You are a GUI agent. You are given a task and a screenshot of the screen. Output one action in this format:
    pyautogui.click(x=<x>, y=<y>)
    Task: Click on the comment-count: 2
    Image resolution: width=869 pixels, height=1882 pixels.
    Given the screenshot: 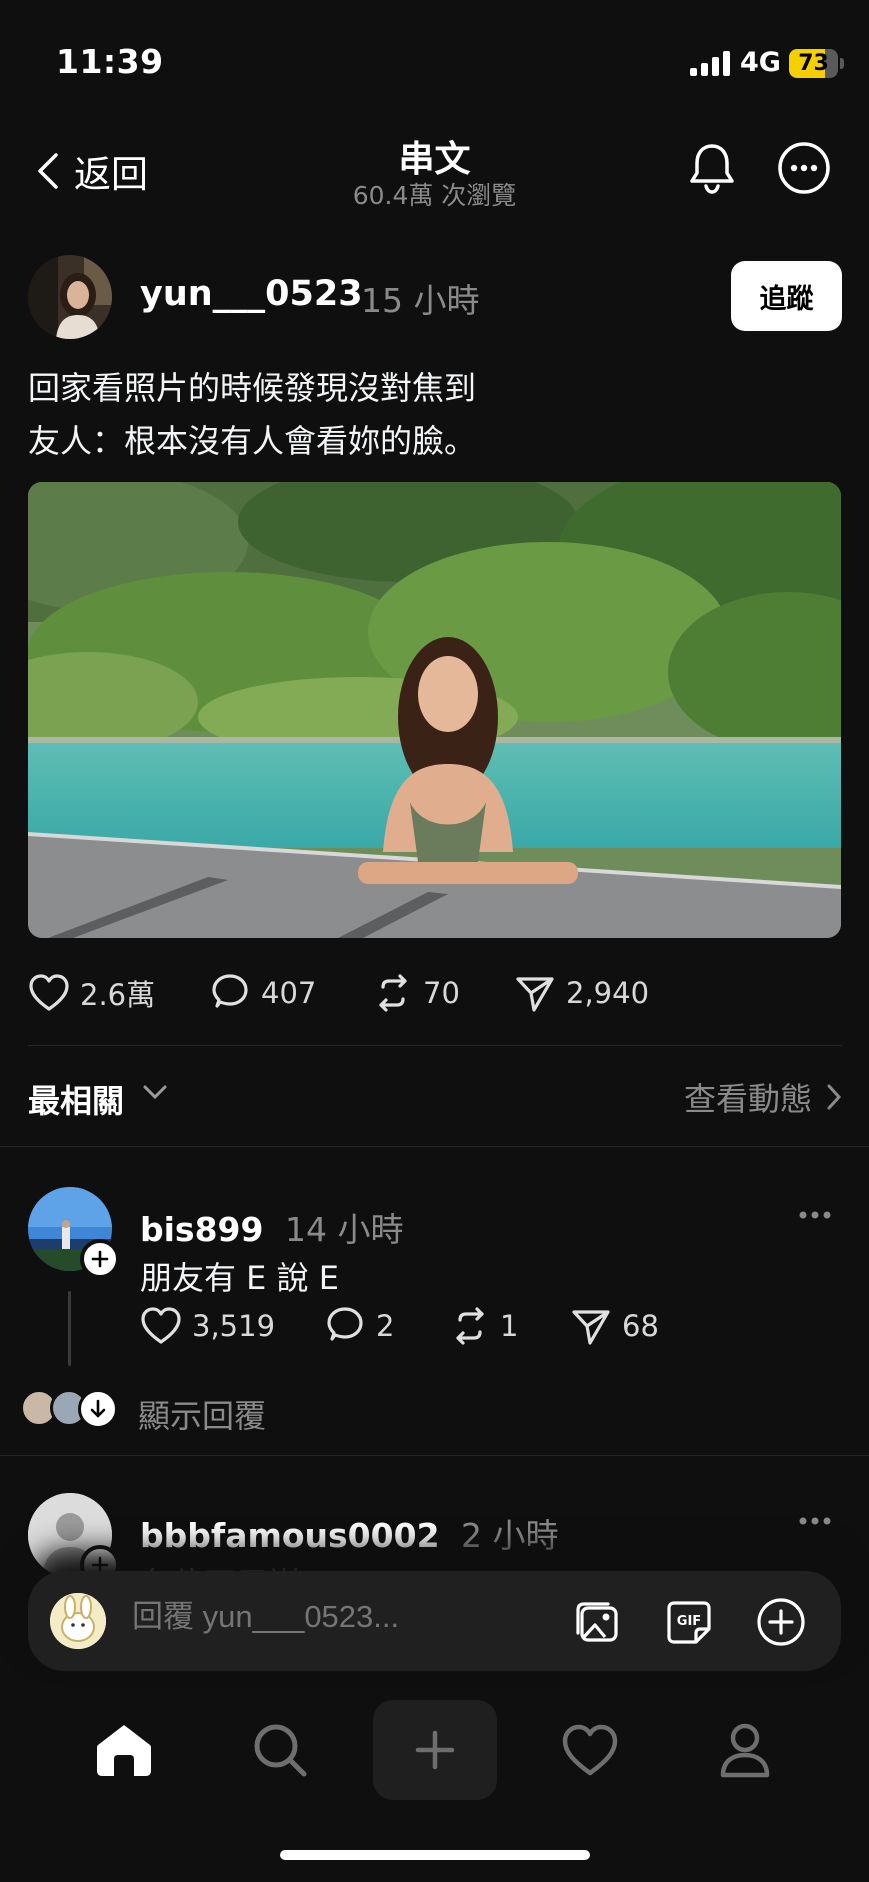 What is the action you would take?
    pyautogui.click(x=385, y=1326)
    